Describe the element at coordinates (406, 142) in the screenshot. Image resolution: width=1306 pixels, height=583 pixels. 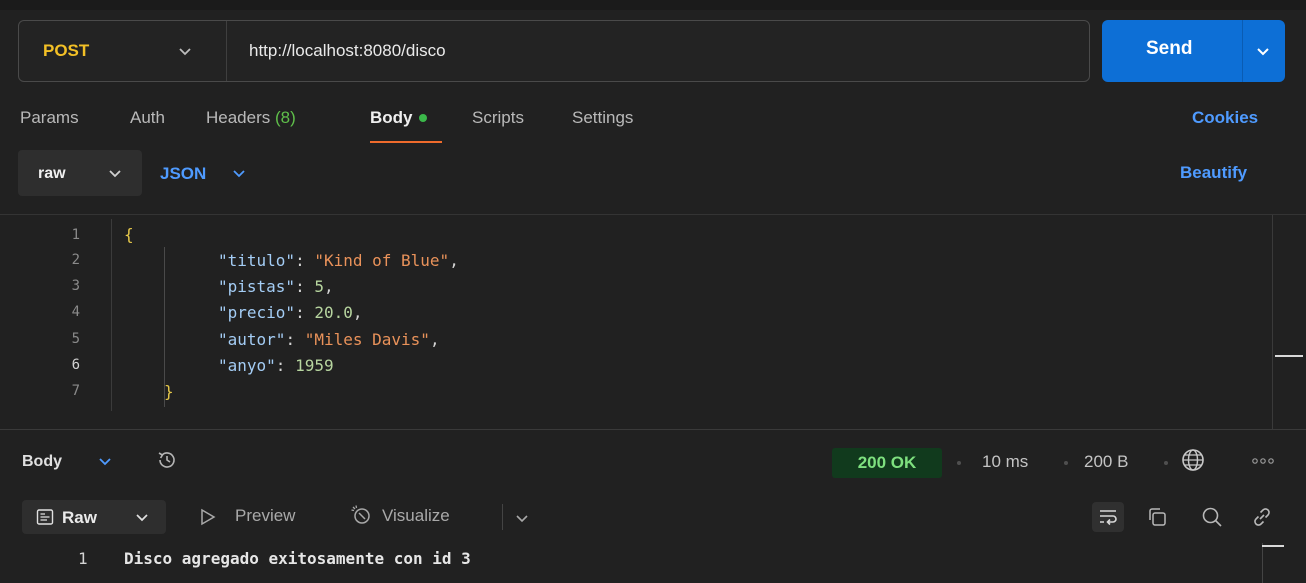
I see `active-tab-underline` at that location.